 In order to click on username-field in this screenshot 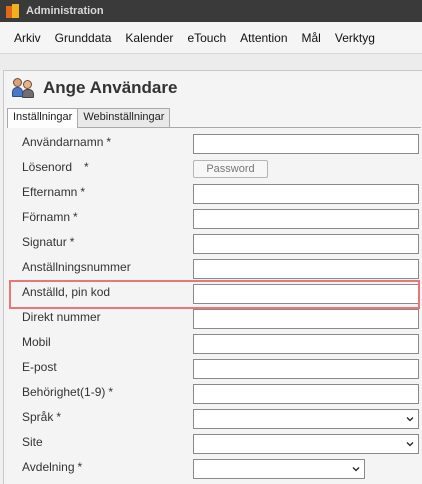, I will do `click(306, 144)`.